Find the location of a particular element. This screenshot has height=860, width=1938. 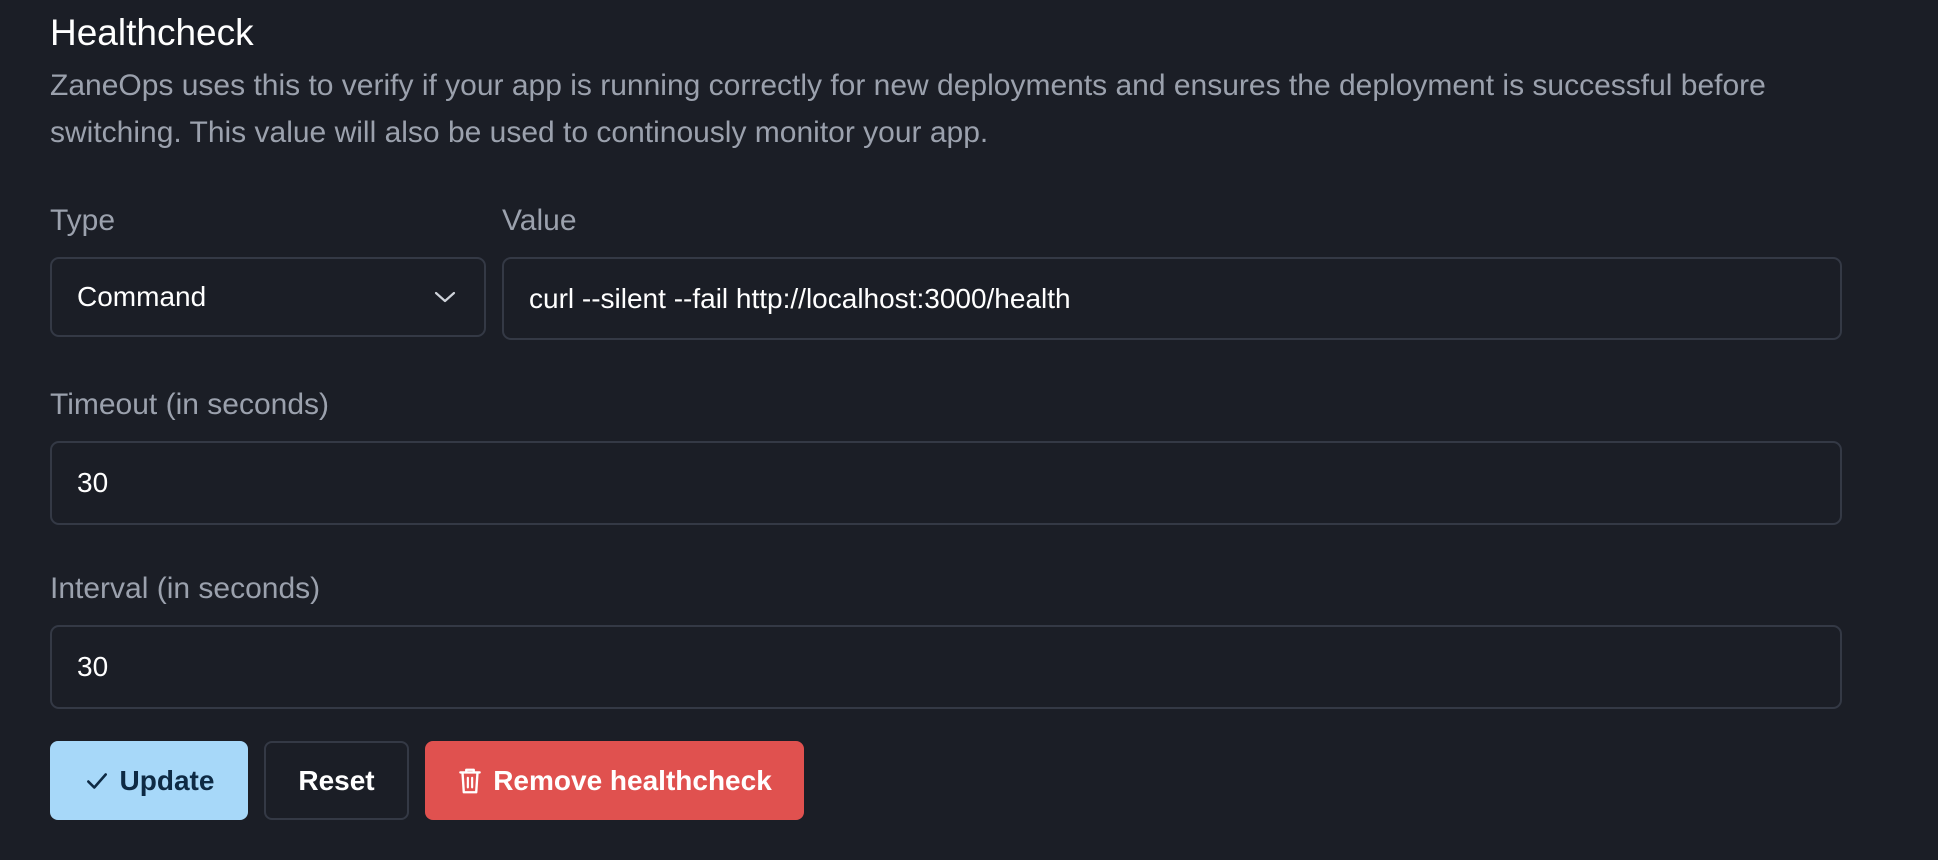

update-button: Update is located at coordinates (149, 780).